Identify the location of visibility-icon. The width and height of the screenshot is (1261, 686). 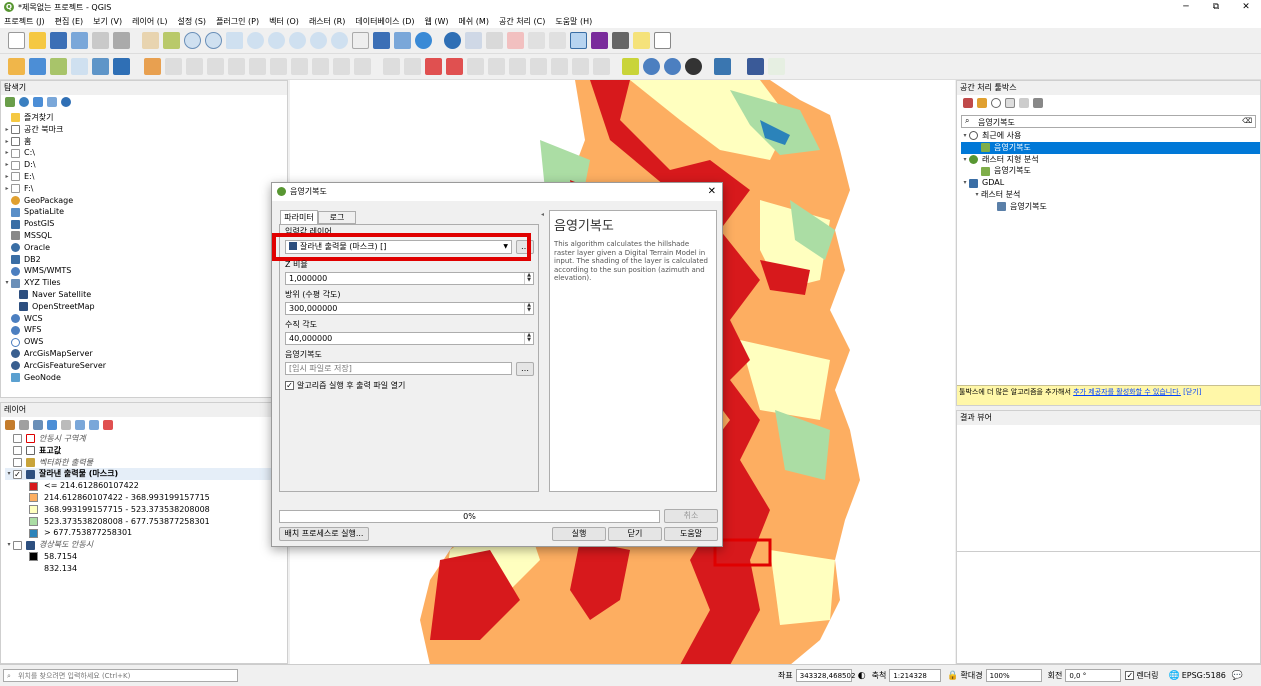
(38, 425).